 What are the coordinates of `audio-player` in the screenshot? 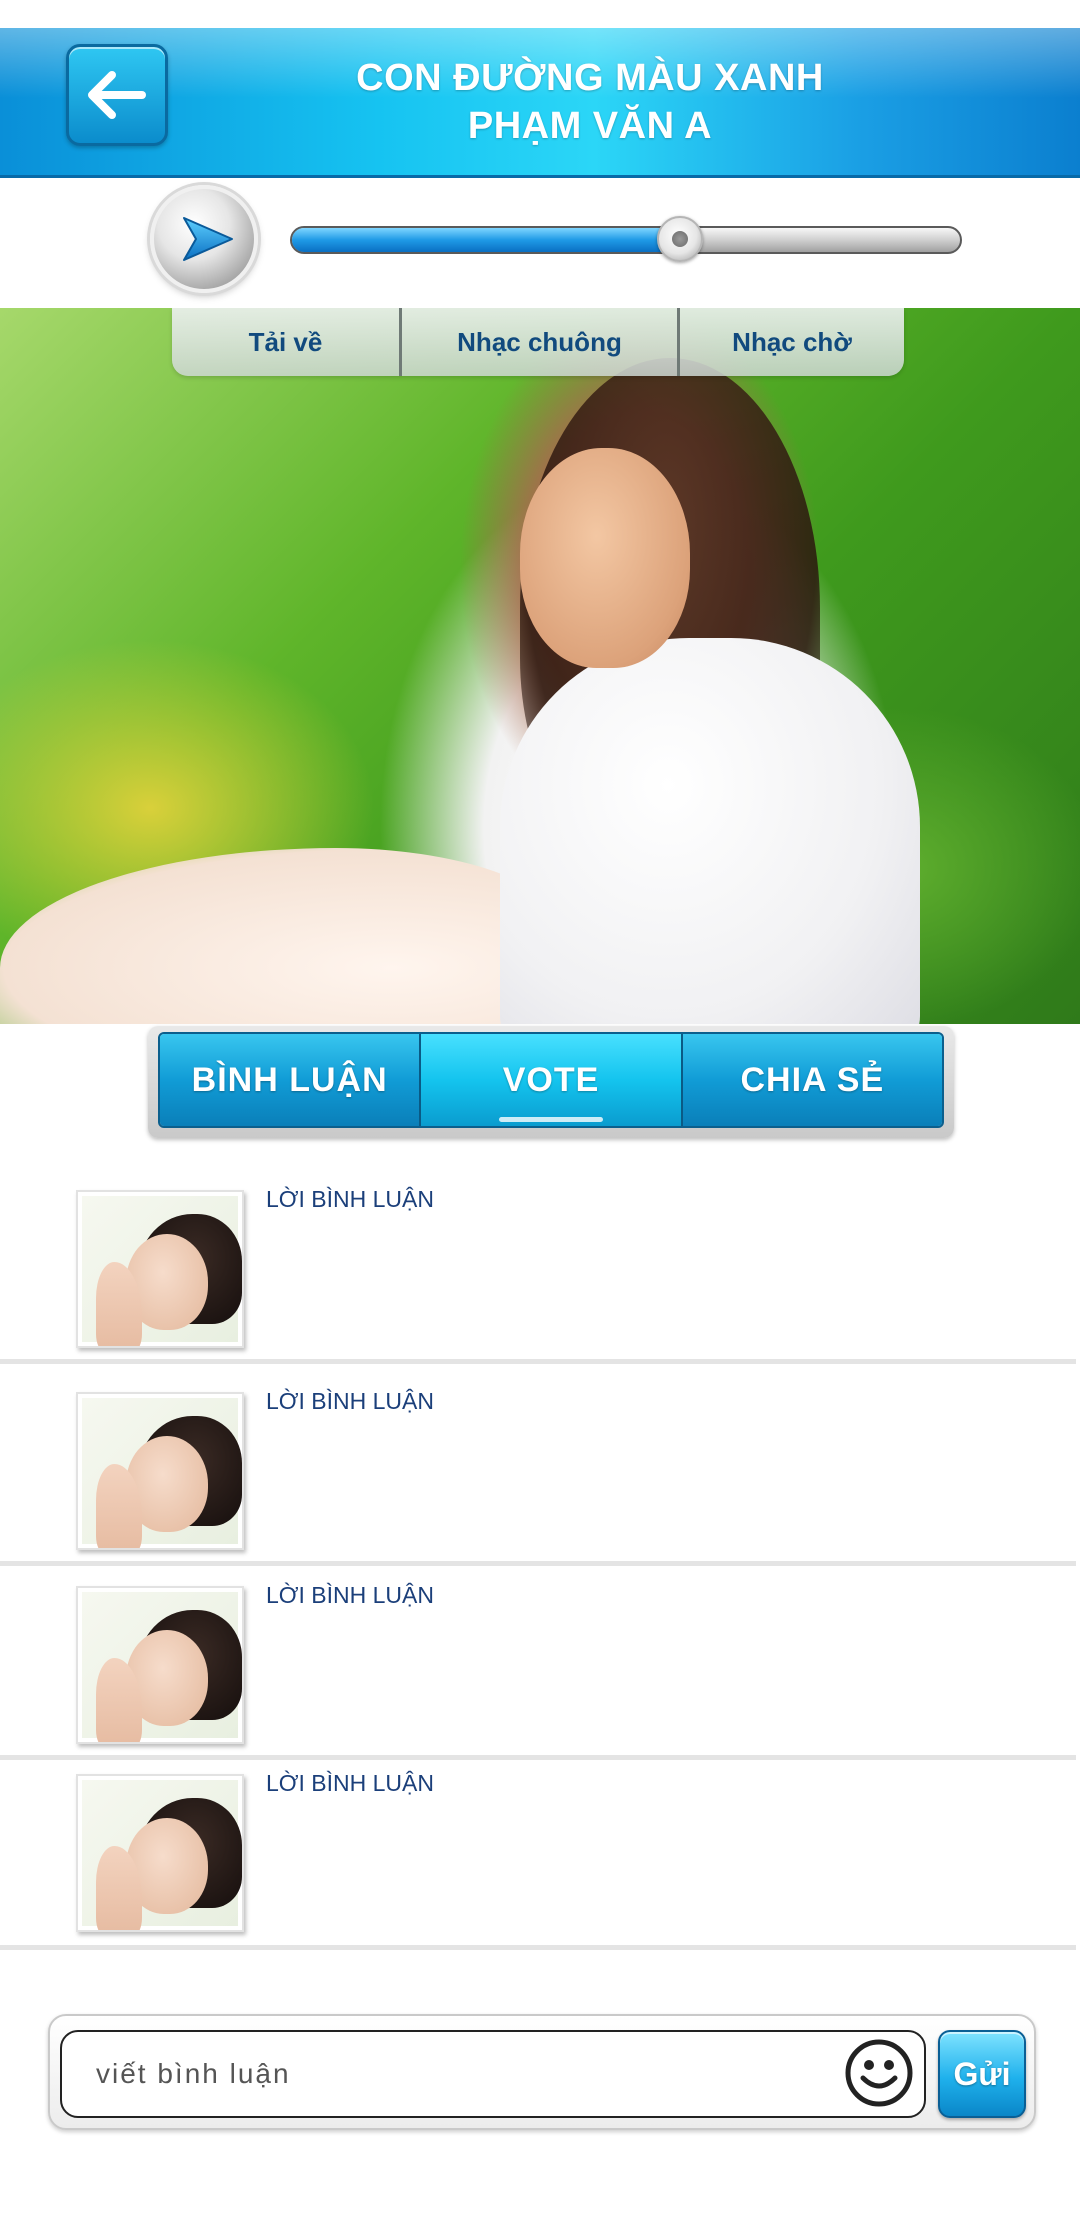 It's located at (540, 245).